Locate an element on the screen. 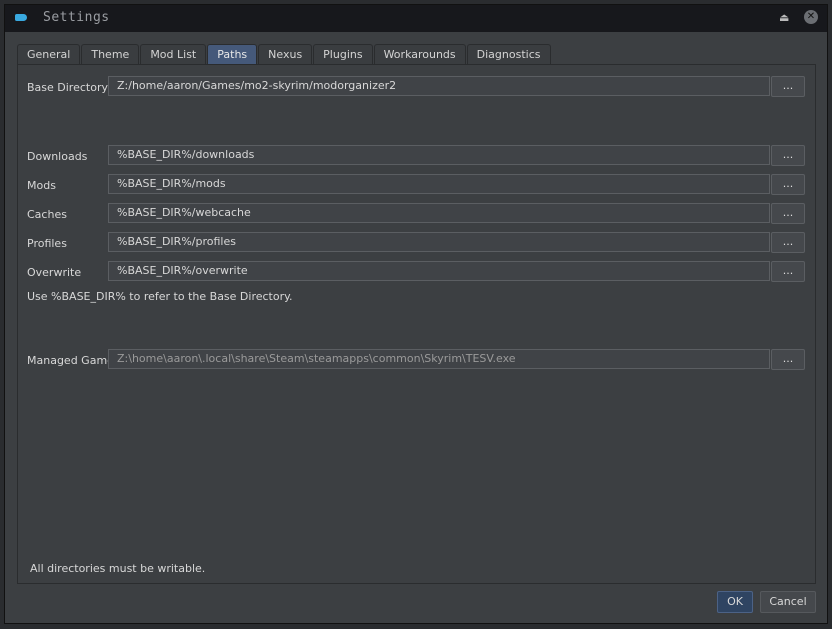  overwrite-label: Overwrite is located at coordinates (54, 272).